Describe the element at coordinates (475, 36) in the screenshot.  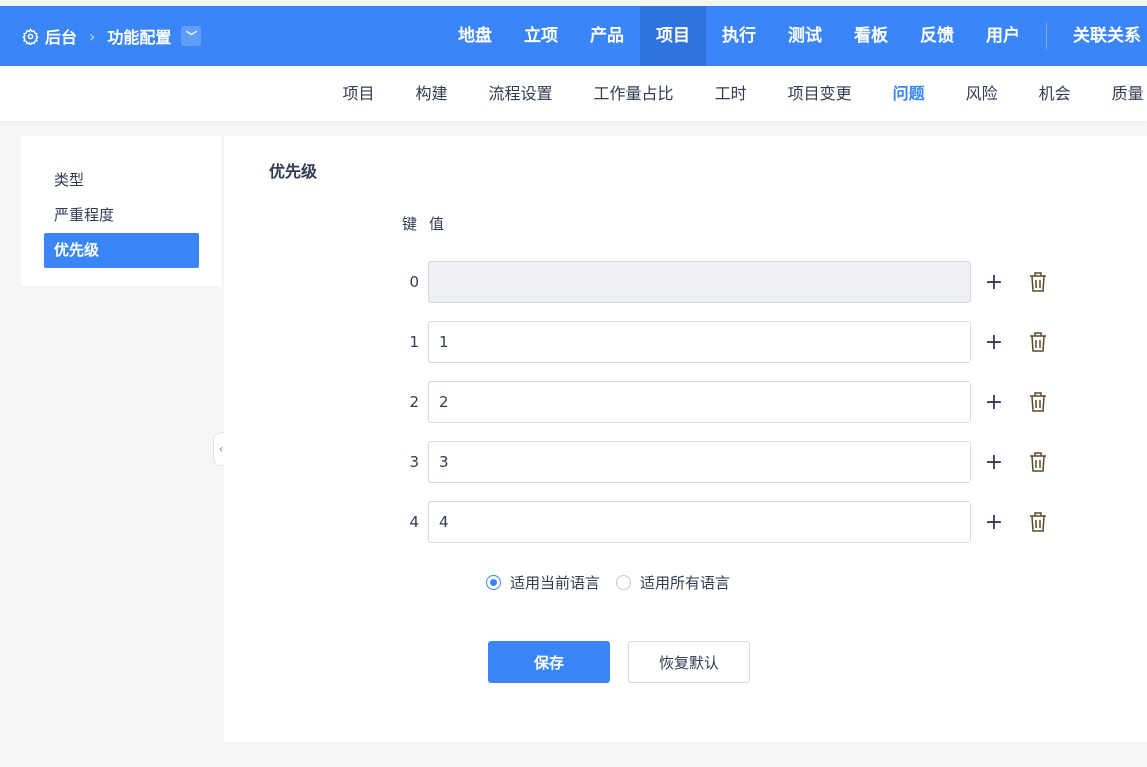
I see `main-nav-item: 地盘` at that location.